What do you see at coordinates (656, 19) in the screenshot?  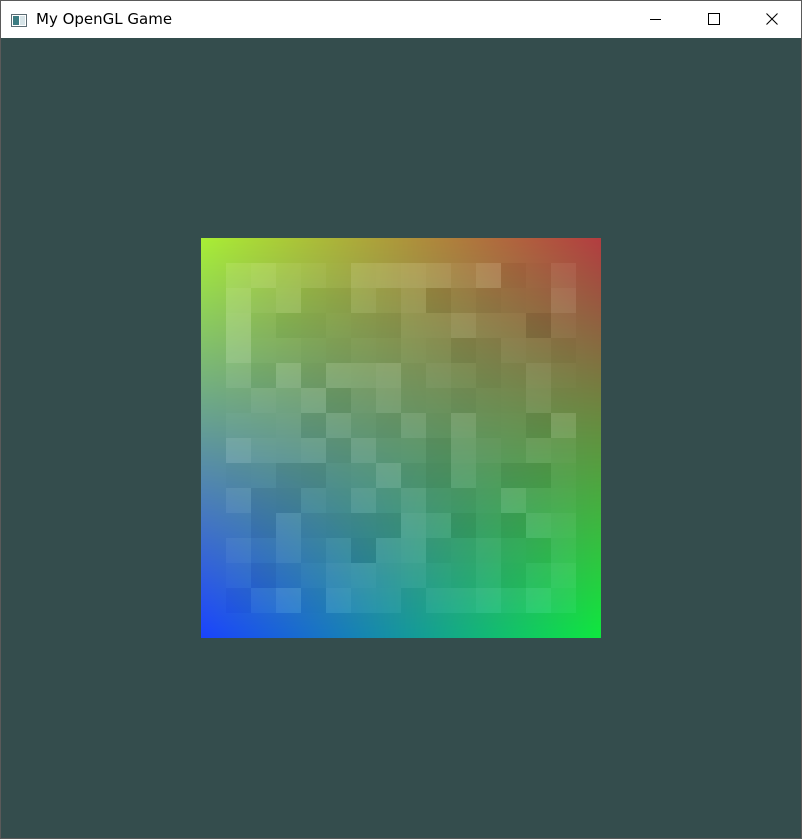 I see `minimize-button` at bounding box center [656, 19].